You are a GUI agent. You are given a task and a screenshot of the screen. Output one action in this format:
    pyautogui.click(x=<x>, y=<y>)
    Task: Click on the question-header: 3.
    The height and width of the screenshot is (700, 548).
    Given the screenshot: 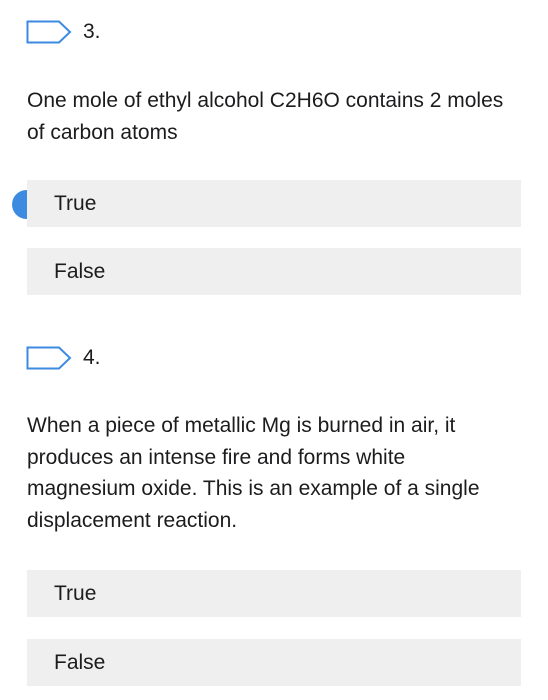 What is the action you would take?
    pyautogui.click(x=63, y=32)
    